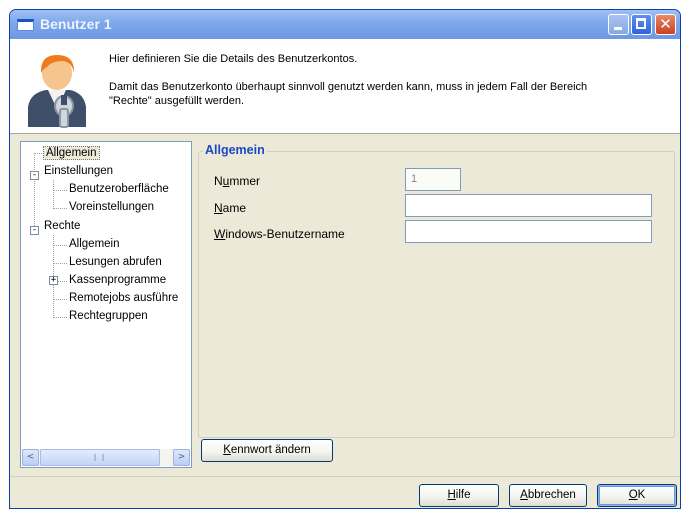 The height and width of the screenshot is (514, 690). I want to click on windows-username-label: Windows-Benutzername, so click(279, 234).